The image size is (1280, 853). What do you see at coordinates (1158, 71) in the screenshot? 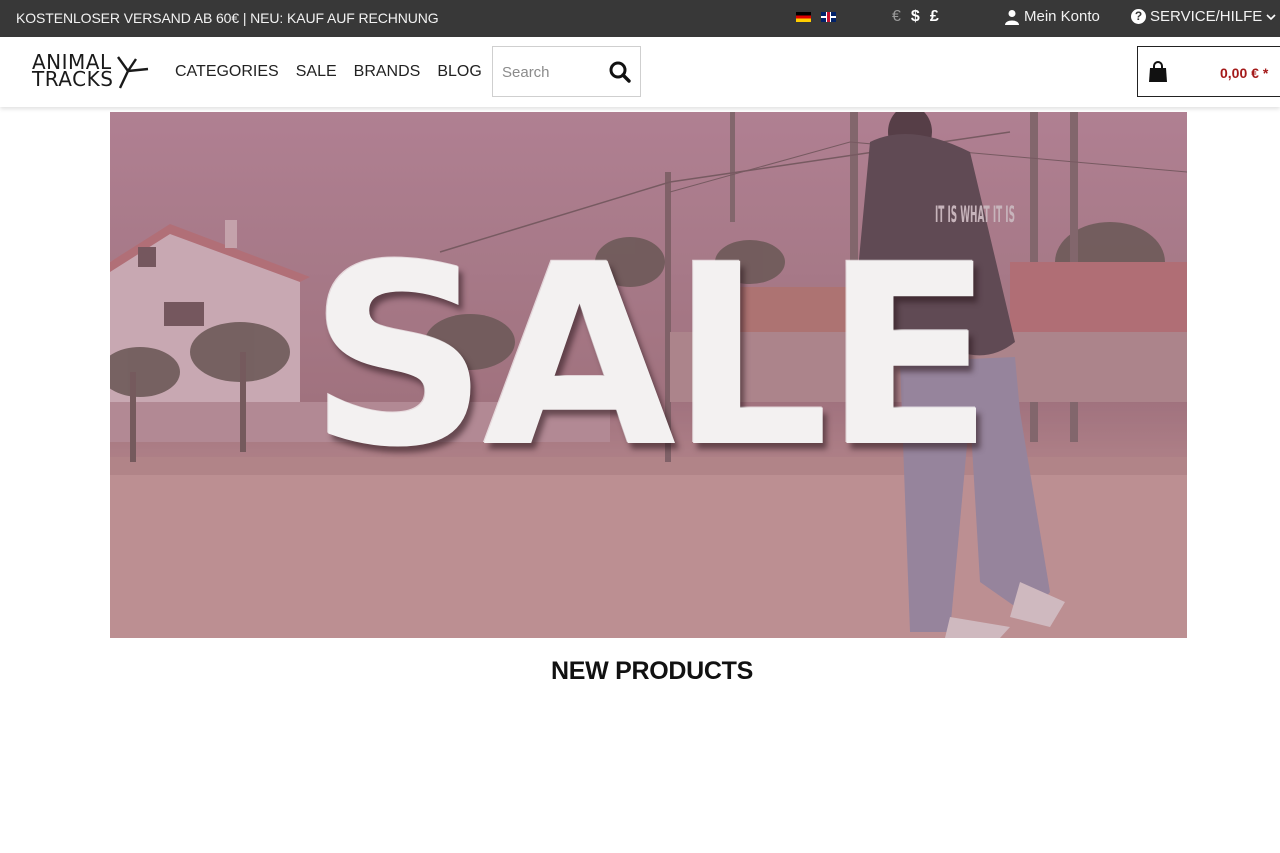
I see `shopping-bag-icon` at bounding box center [1158, 71].